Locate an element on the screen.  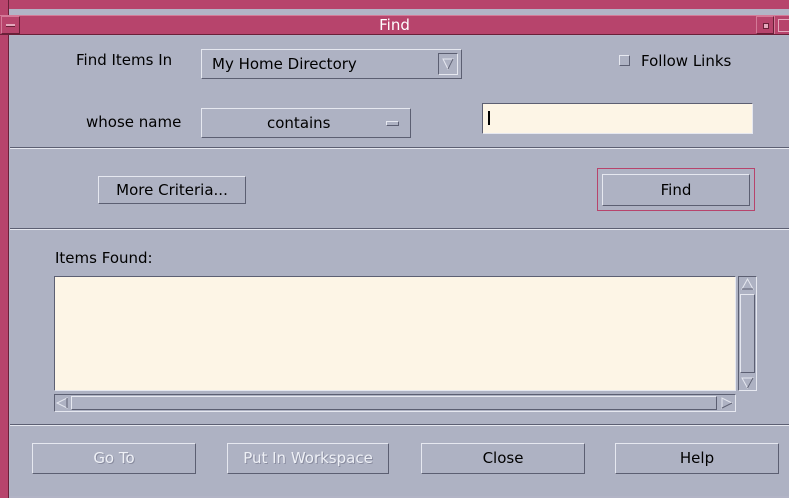
vertical-scroll-thumb is located at coordinates (747, 333).